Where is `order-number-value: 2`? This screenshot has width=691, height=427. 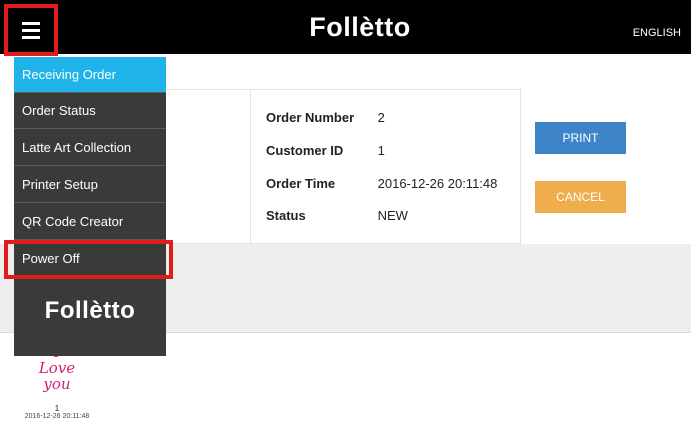 order-number-value: 2 is located at coordinates (381, 117).